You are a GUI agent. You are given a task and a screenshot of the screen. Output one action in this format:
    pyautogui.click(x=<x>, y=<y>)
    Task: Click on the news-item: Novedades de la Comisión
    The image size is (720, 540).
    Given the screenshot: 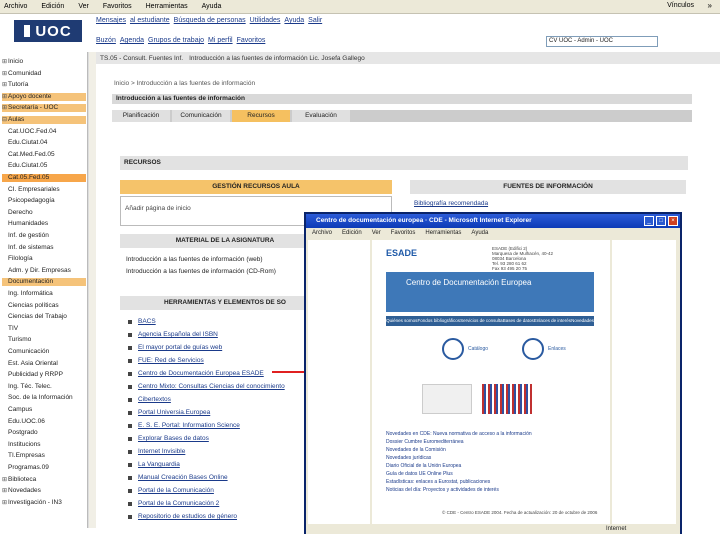 What is the action you would take?
    pyautogui.click(x=459, y=450)
    